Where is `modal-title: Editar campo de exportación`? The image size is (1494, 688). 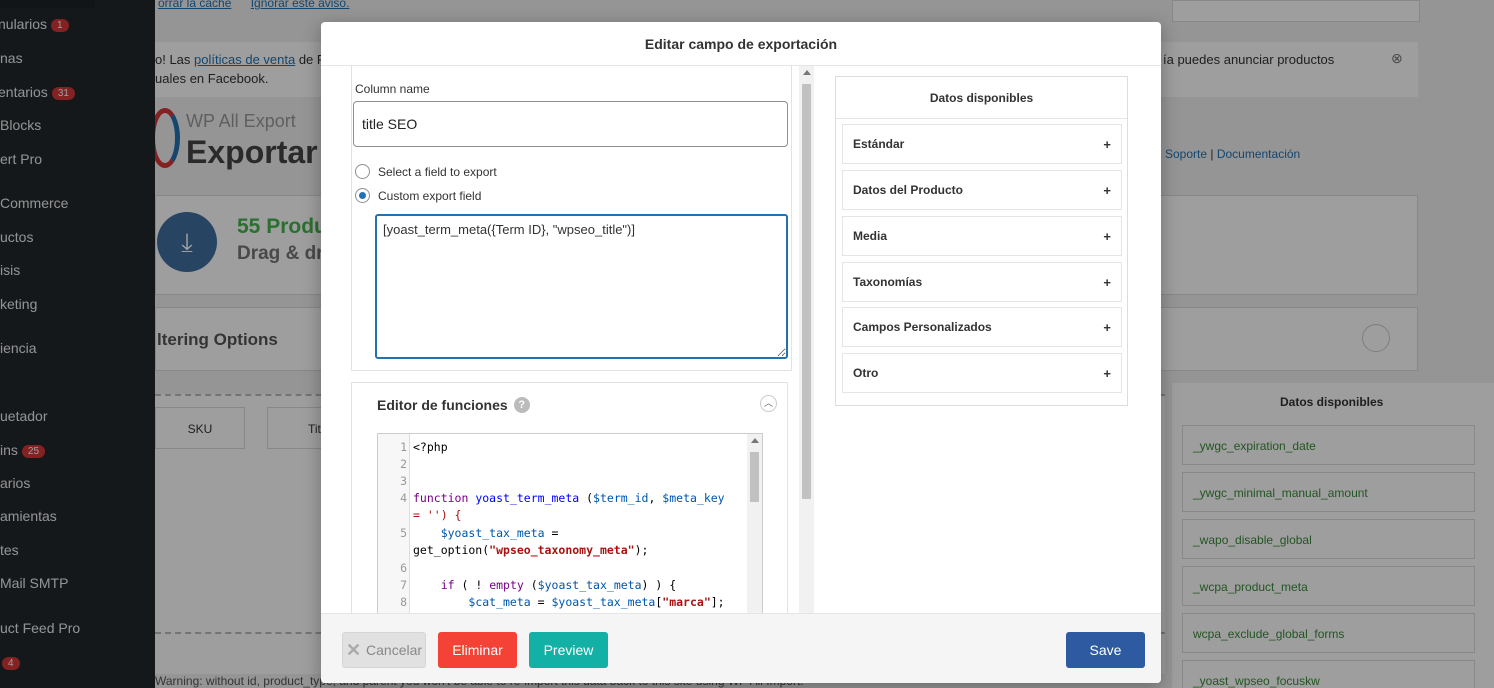 modal-title: Editar campo de exportación is located at coordinates (741, 44).